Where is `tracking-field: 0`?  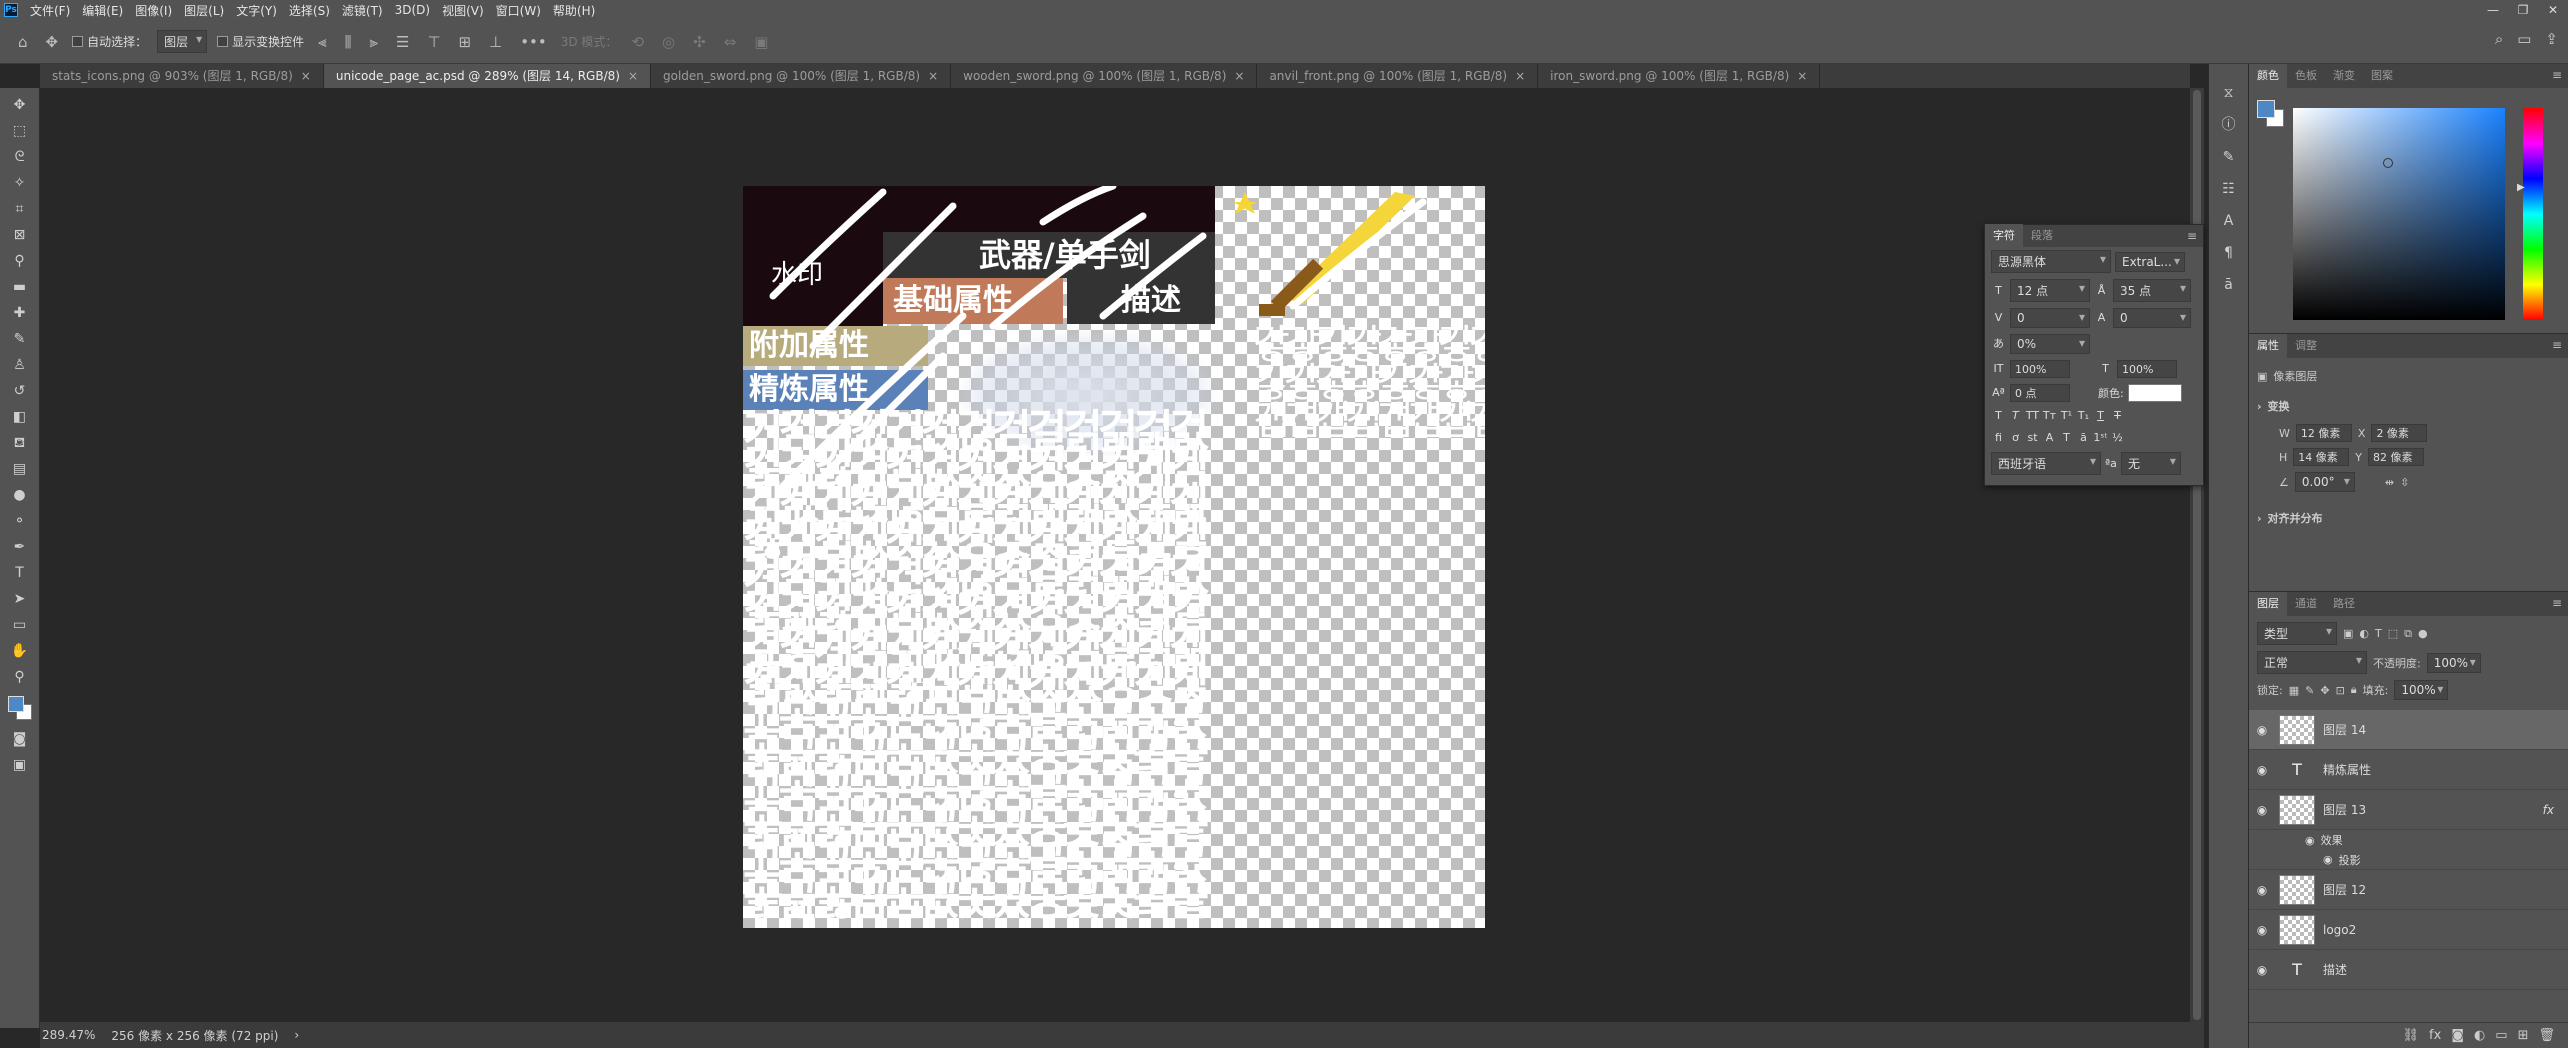 tracking-field: 0 is located at coordinates (2152, 318).